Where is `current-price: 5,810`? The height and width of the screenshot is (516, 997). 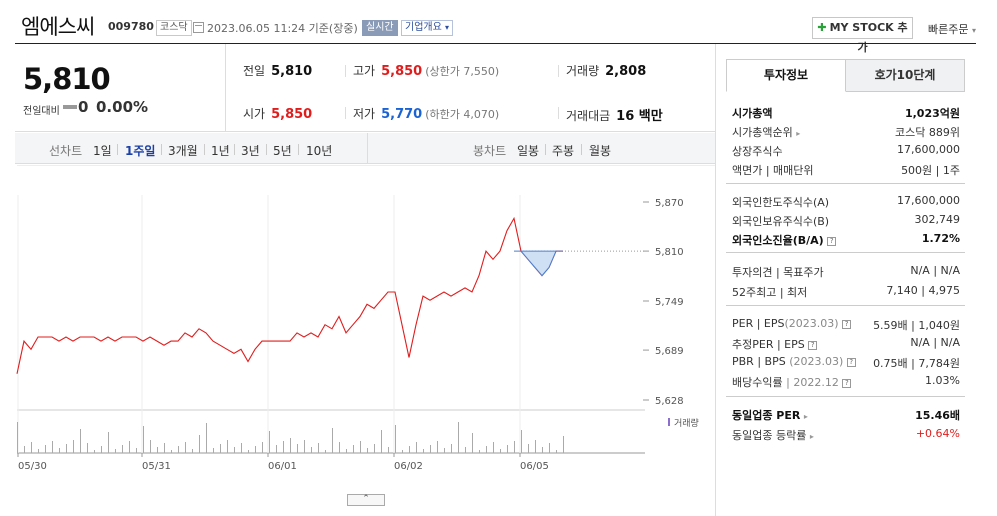 current-price: 5,810 is located at coordinates (67, 79).